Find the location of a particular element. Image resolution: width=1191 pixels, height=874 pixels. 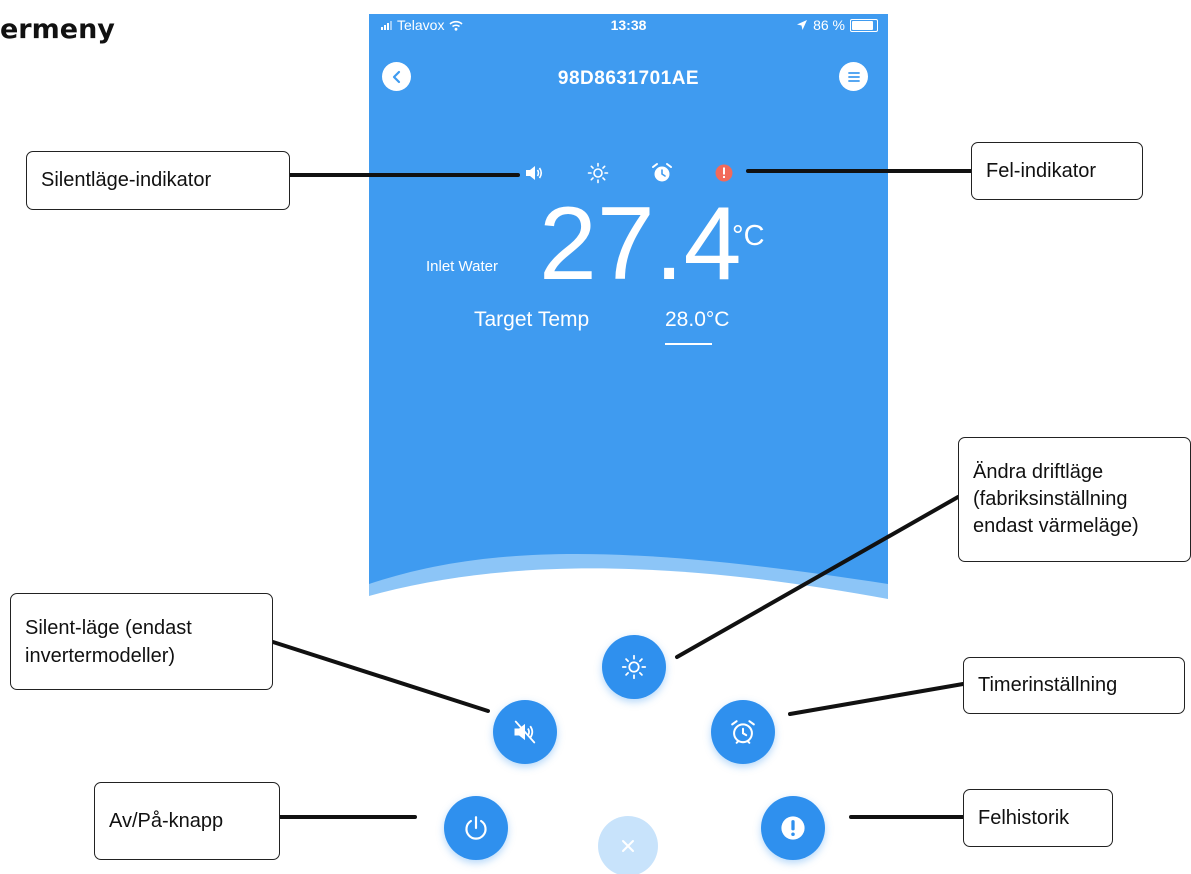

target-value: 28.0°C is located at coordinates (697, 320).